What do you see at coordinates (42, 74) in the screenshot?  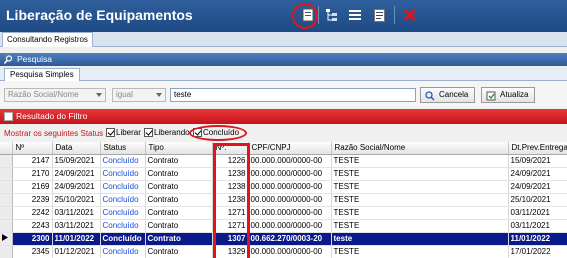 I see `tab-pesquisa-simples: Pesquisa Simples` at bounding box center [42, 74].